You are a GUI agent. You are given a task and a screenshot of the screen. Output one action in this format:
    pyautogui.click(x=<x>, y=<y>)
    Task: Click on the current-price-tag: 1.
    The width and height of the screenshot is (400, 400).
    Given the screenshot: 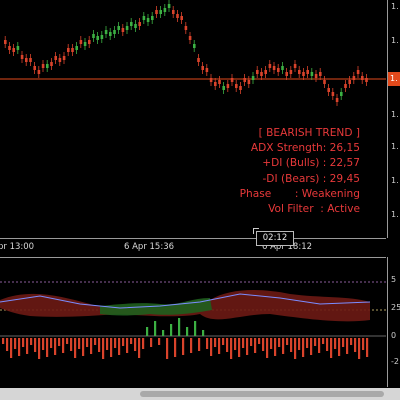 What is the action you would take?
    pyautogui.click(x=394, y=79)
    